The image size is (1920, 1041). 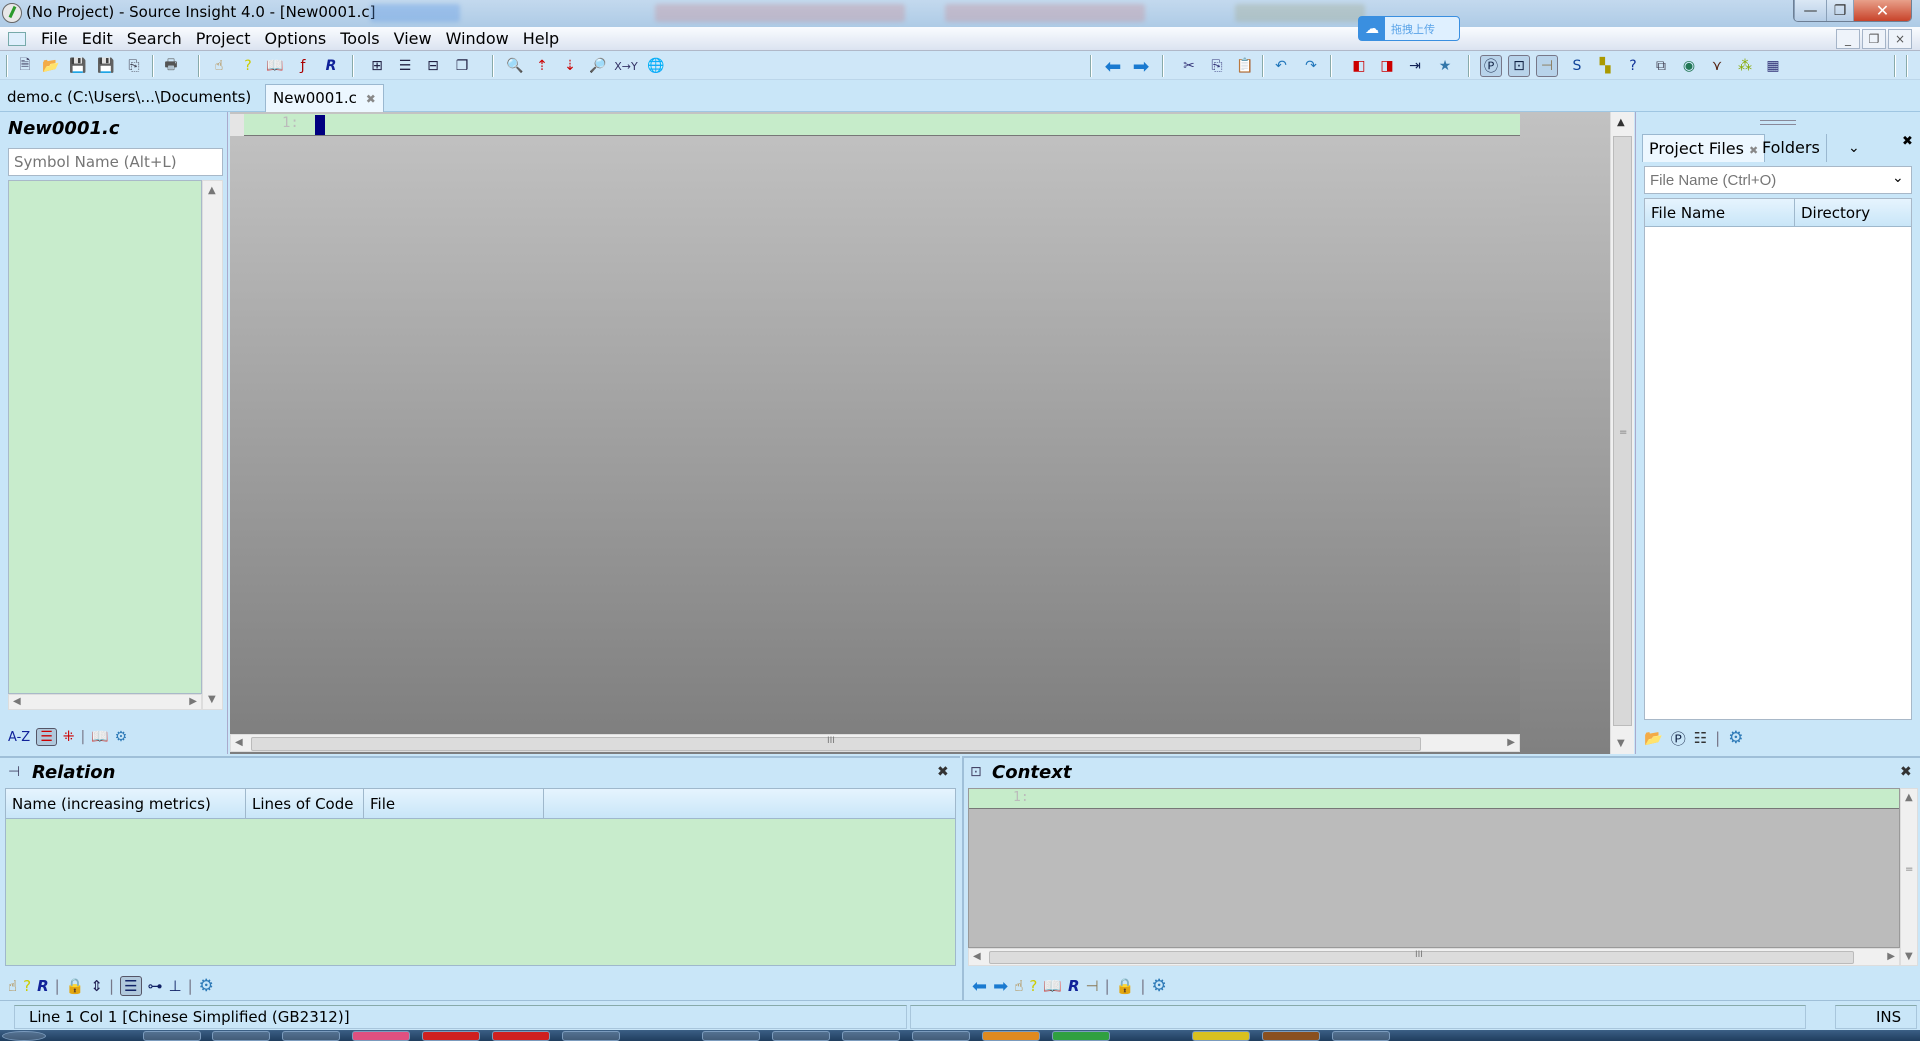 I want to click on menu-view: View, so click(x=413, y=39).